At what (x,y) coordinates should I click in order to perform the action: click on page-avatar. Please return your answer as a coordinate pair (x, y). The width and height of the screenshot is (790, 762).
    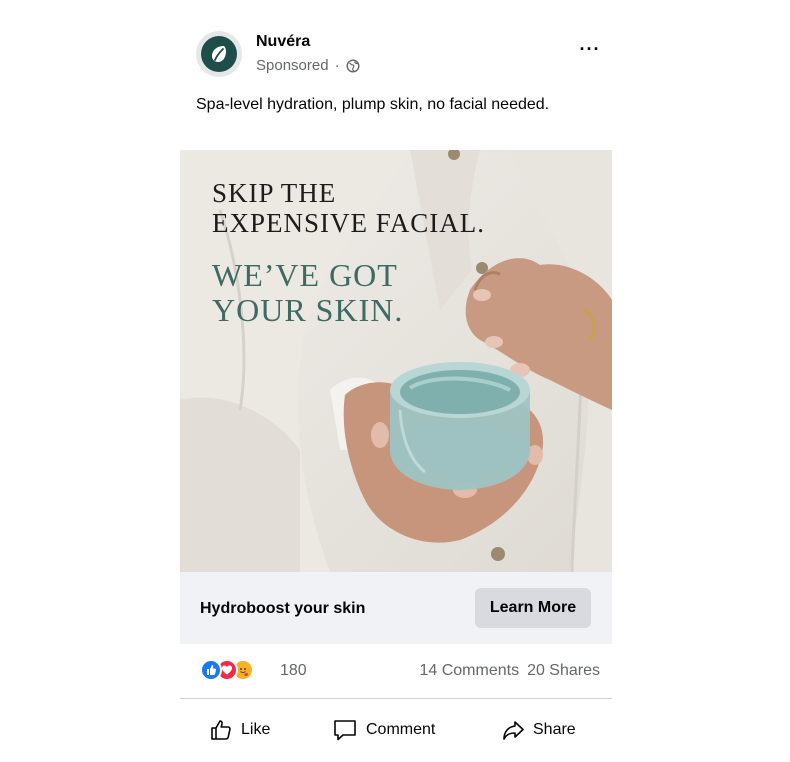
    Looking at the image, I should click on (219, 54).